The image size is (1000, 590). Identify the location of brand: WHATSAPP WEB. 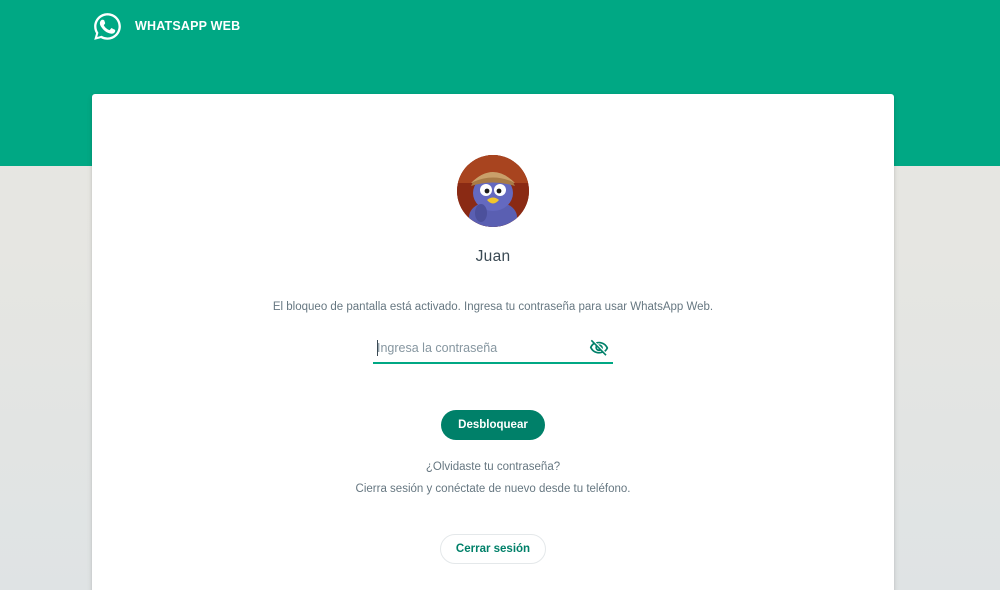
(166, 26).